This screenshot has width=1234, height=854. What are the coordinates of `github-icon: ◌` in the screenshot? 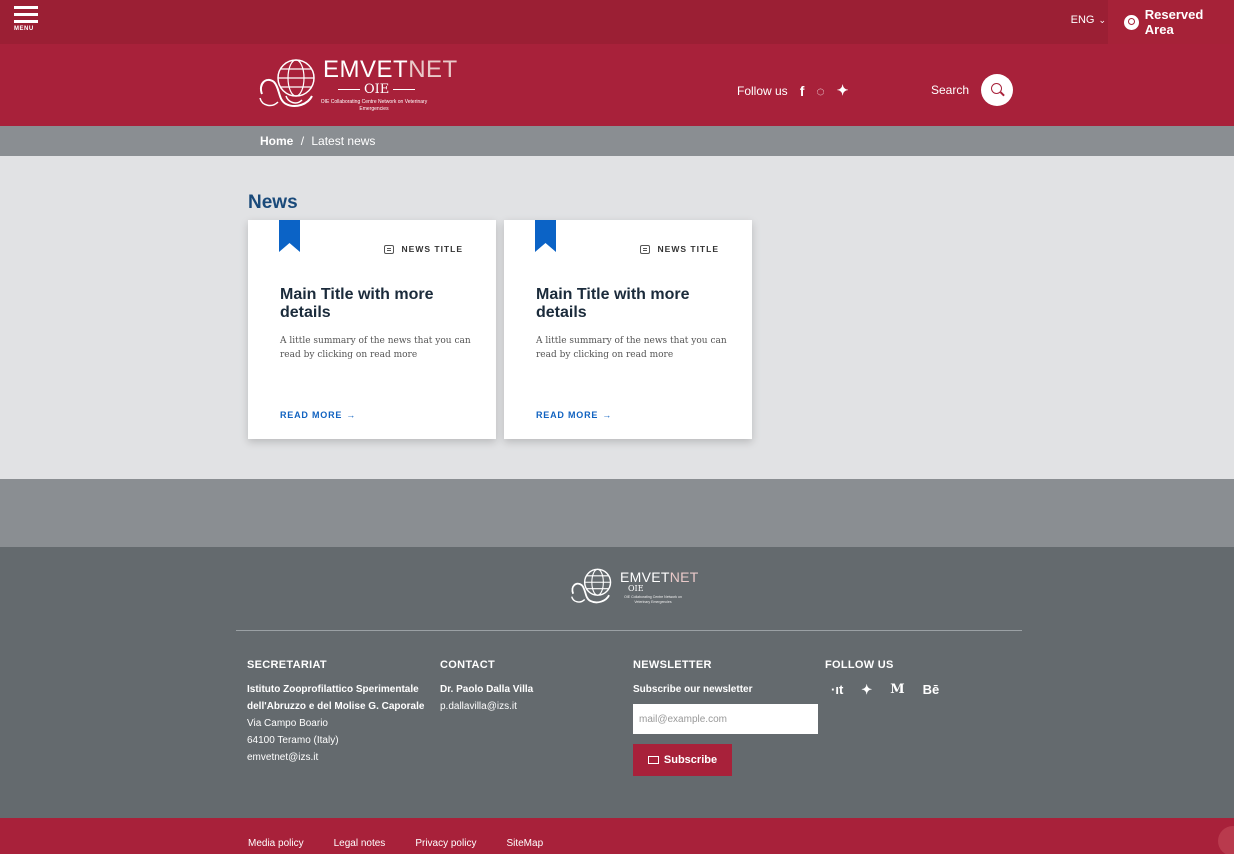 It's located at (820, 91).